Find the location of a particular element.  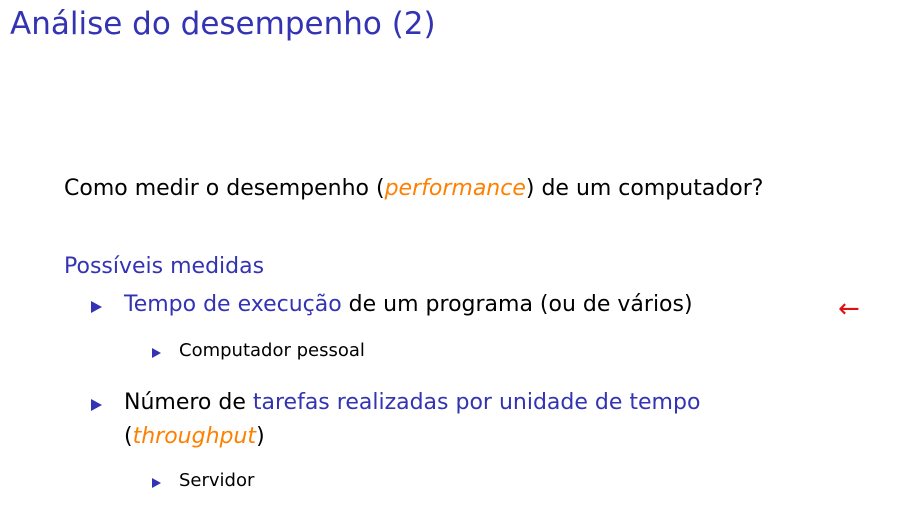

paren-close: ) is located at coordinates (260, 436).